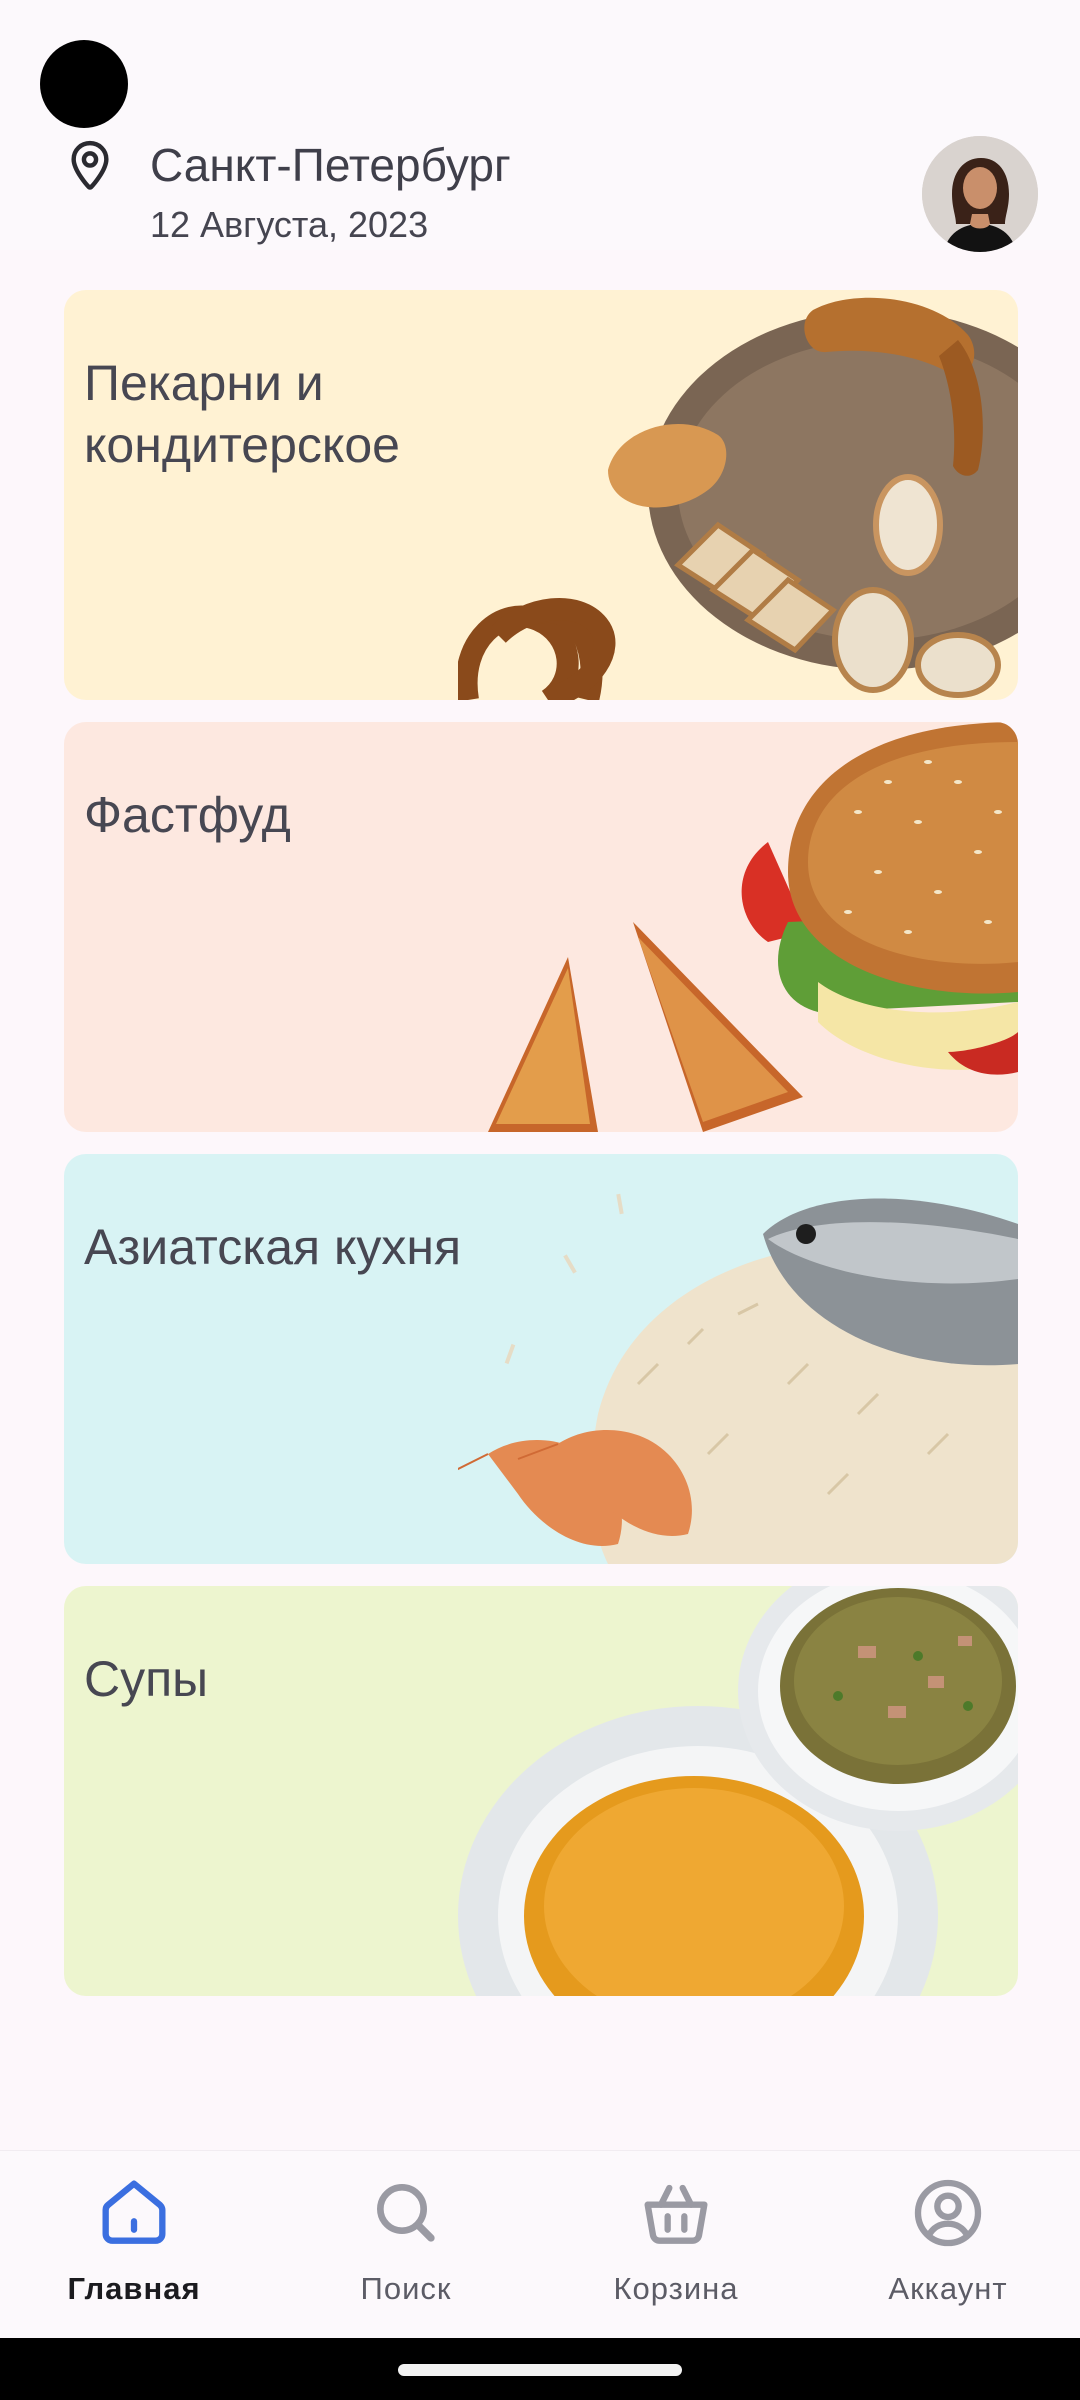  What do you see at coordinates (540, 126) in the screenshot?
I see `header: Санкт-Петербург 12 Августа, 2023` at bounding box center [540, 126].